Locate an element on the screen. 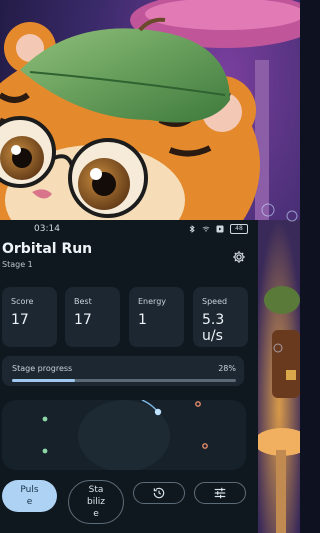 The width and height of the screenshot is (320, 533). status-bar: 03:14 48 is located at coordinates (129, 229).